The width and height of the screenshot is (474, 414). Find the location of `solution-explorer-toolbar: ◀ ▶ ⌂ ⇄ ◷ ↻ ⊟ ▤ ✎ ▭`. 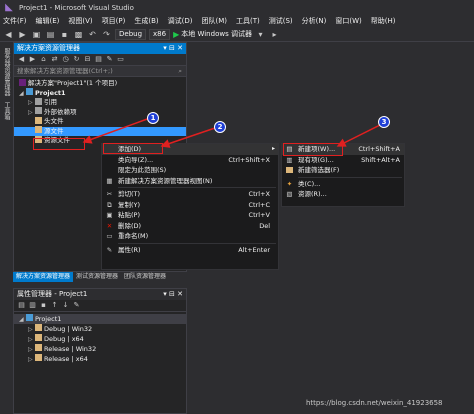

solution-explorer-toolbar: ◀ ▶ ⌂ ⇄ ◷ ↻ ⊟ ▤ ✎ ▭ is located at coordinates (100, 60).